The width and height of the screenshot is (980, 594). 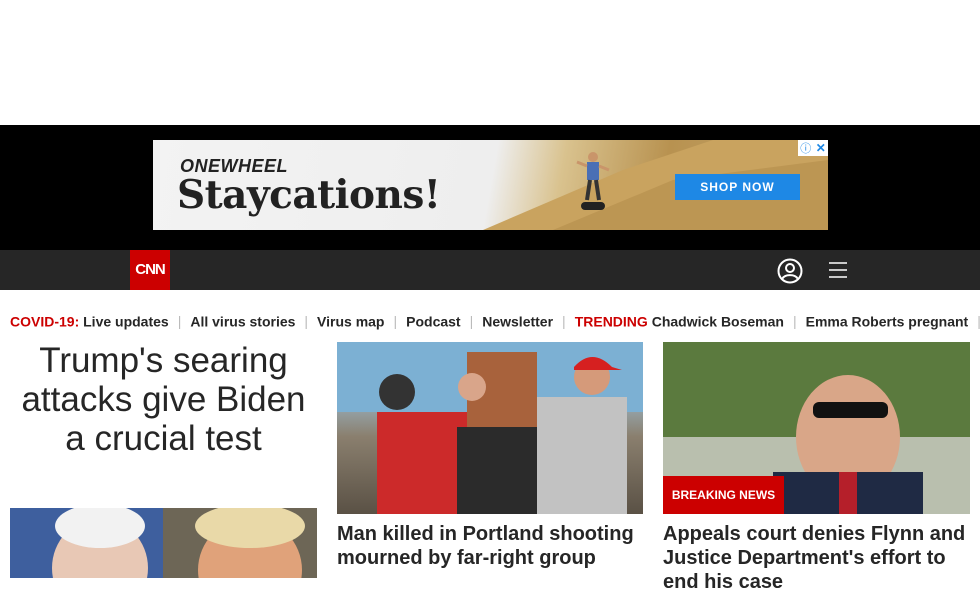 I want to click on user-icon, so click(x=790, y=271).